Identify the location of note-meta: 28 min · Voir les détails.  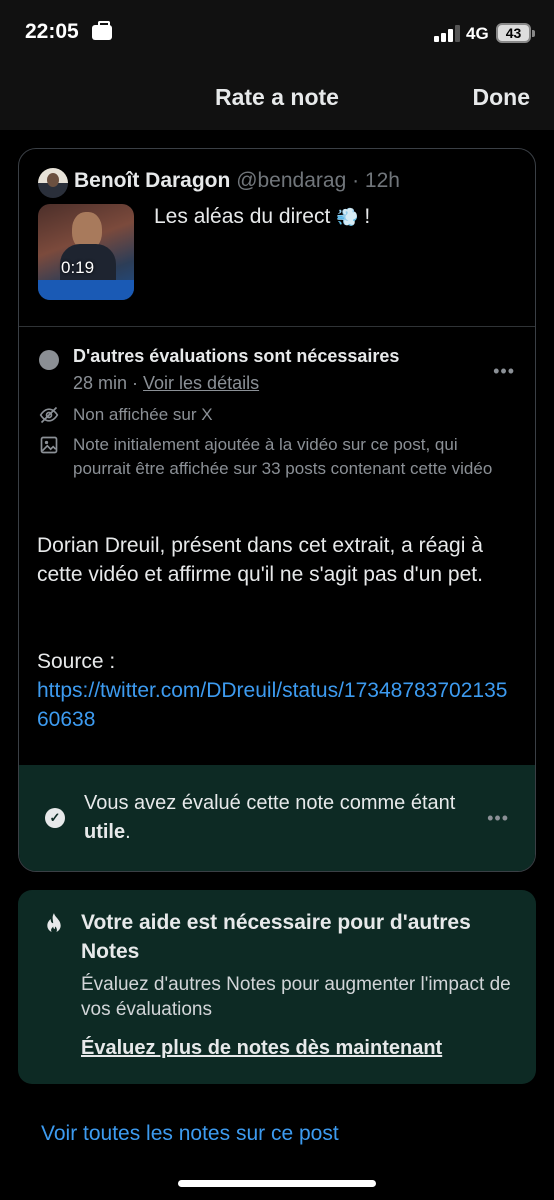
(166, 383).